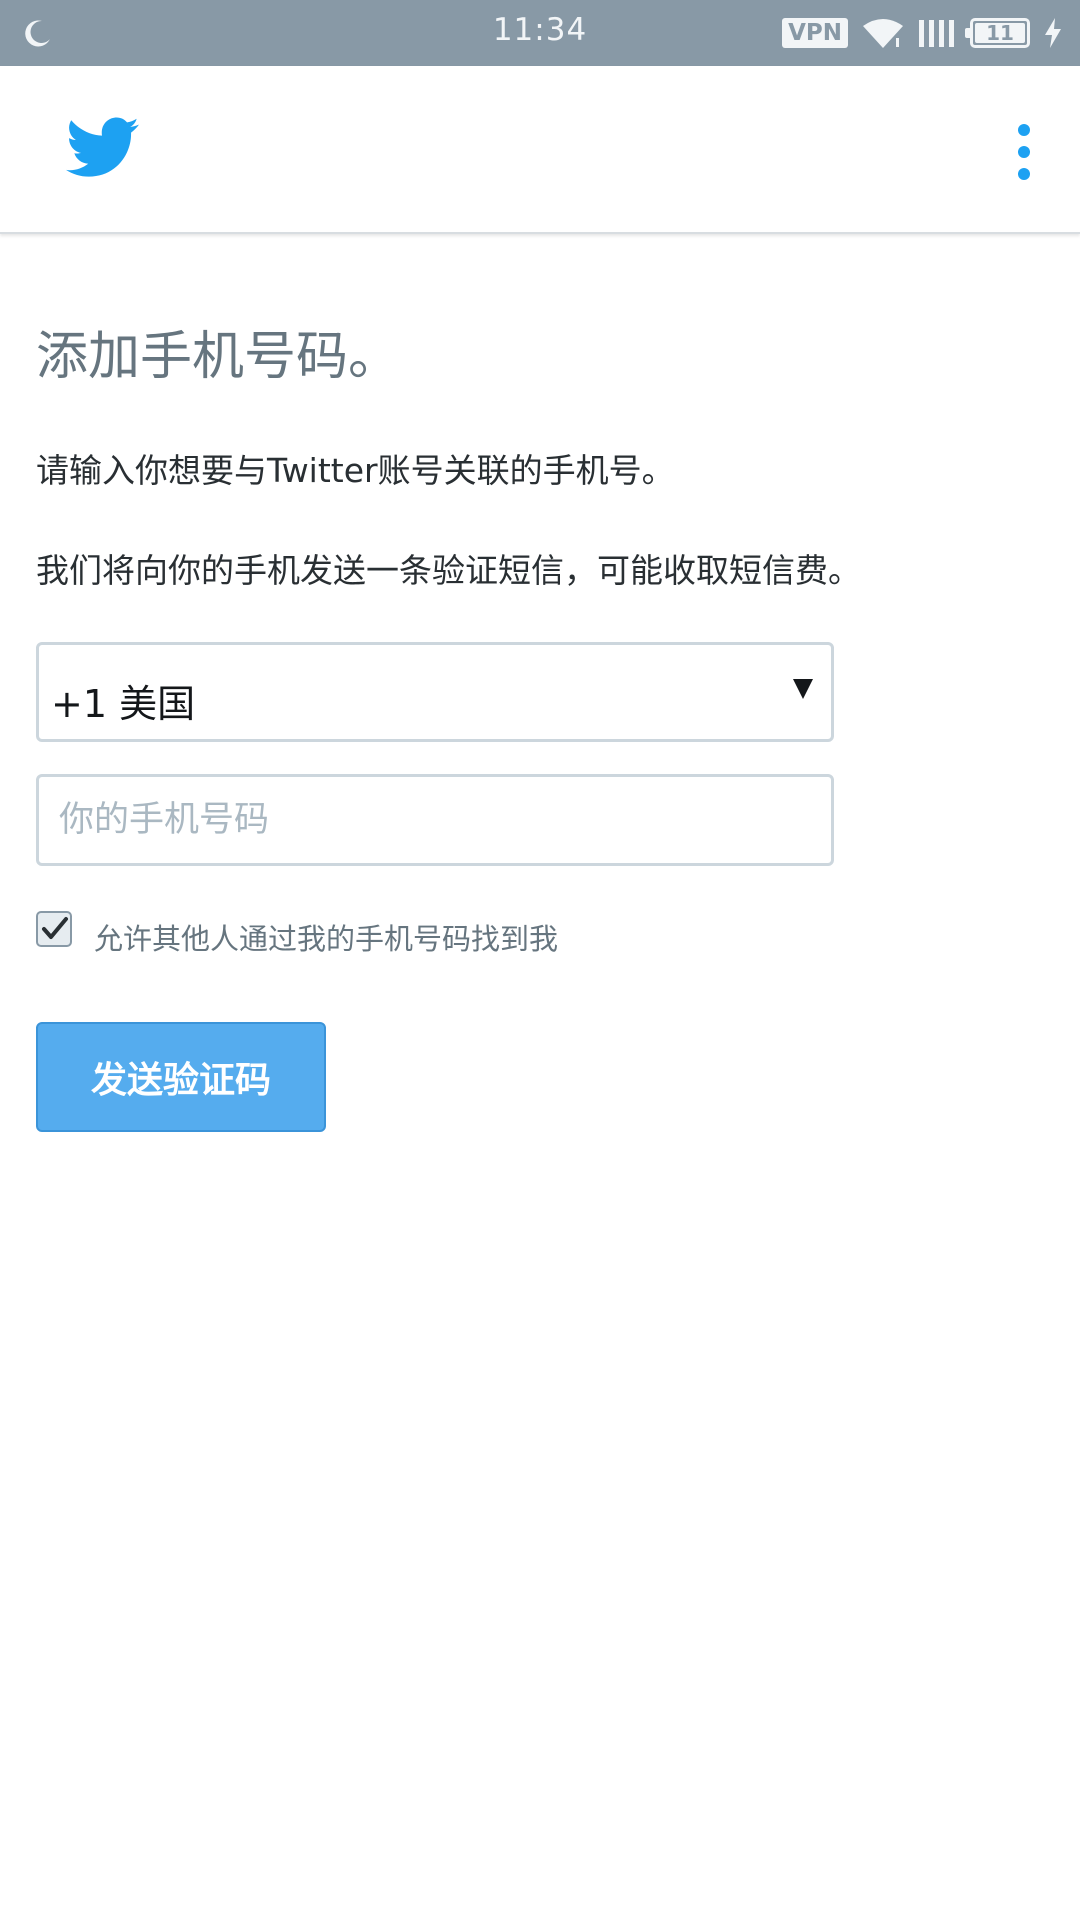  What do you see at coordinates (815, 33) in the screenshot?
I see `vpn-badge: VPN` at bounding box center [815, 33].